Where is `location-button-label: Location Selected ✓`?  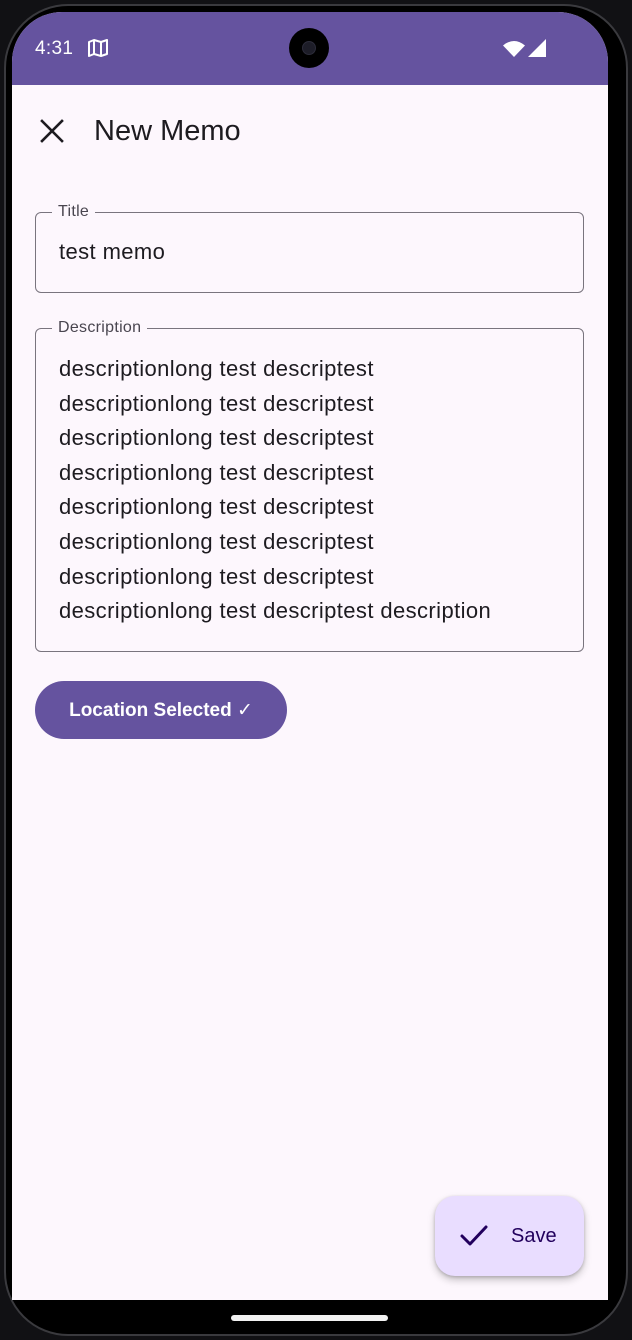
location-button-label: Location Selected ✓ is located at coordinates (161, 710).